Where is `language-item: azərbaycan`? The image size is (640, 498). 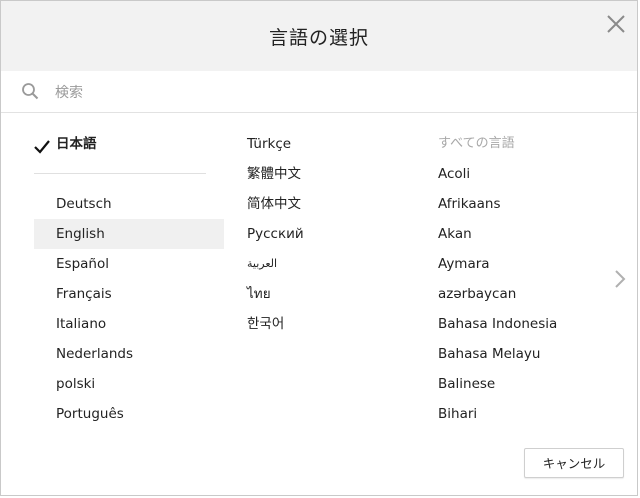
language-item: azərbaycan is located at coordinates (528, 294).